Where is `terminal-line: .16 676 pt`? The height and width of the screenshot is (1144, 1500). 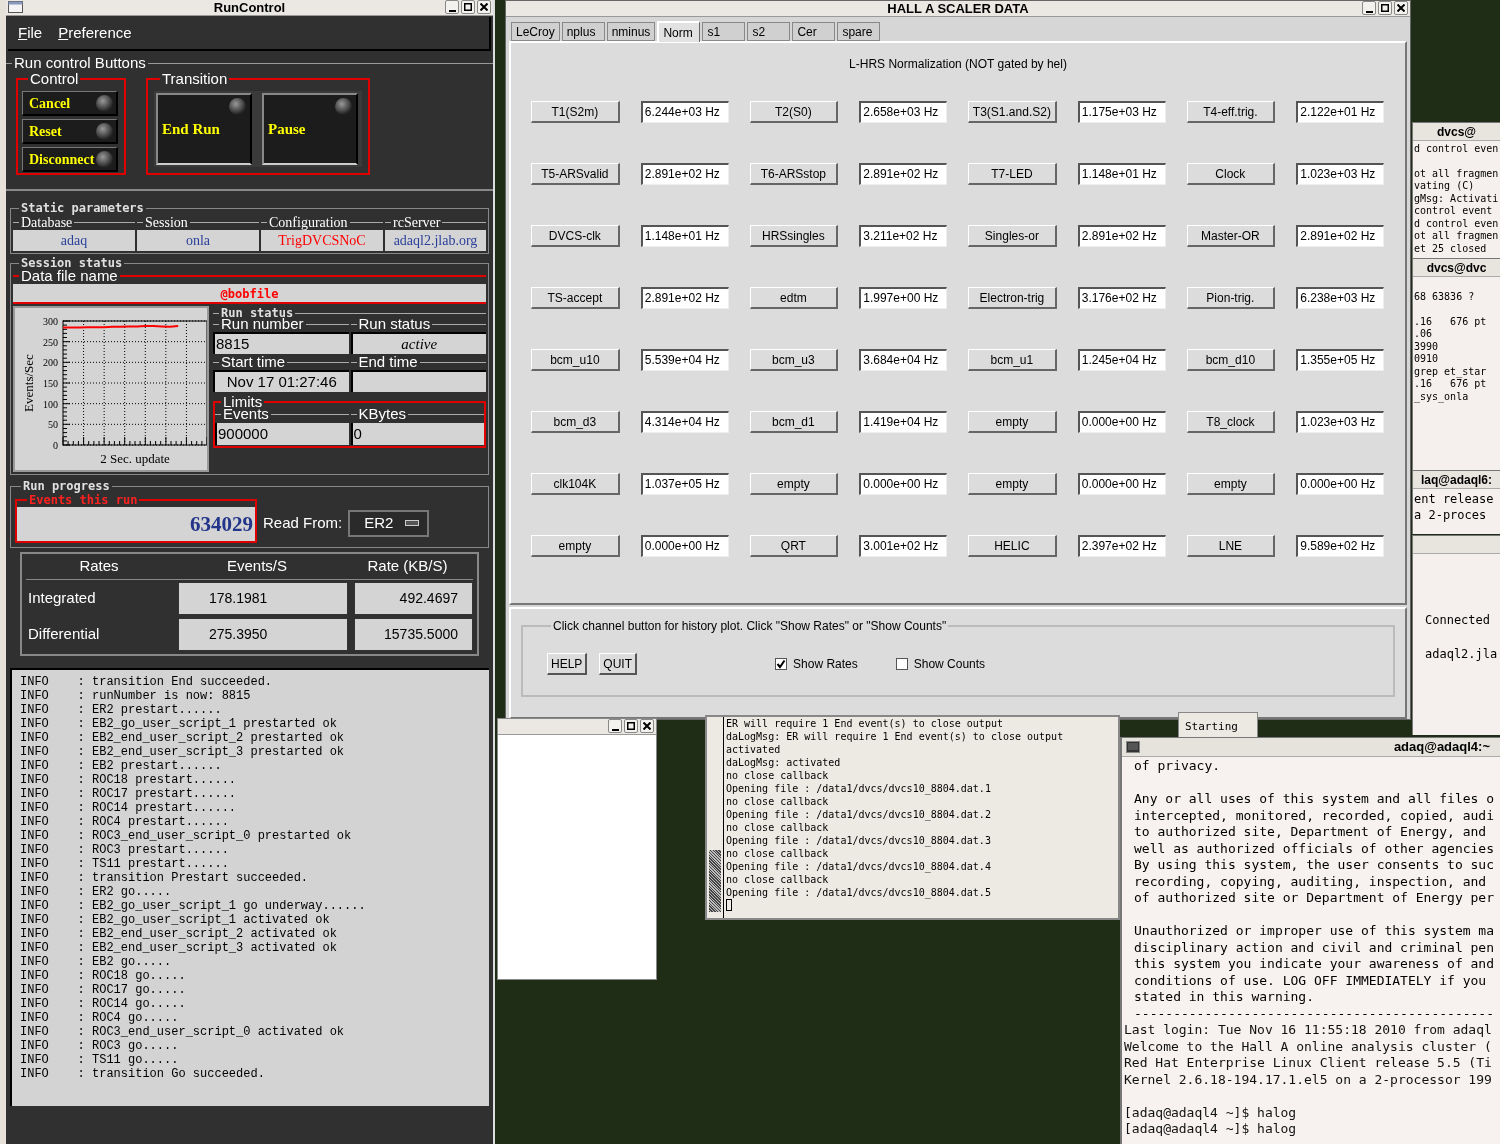
terminal-line: .16 676 pt is located at coordinates (1450, 384).